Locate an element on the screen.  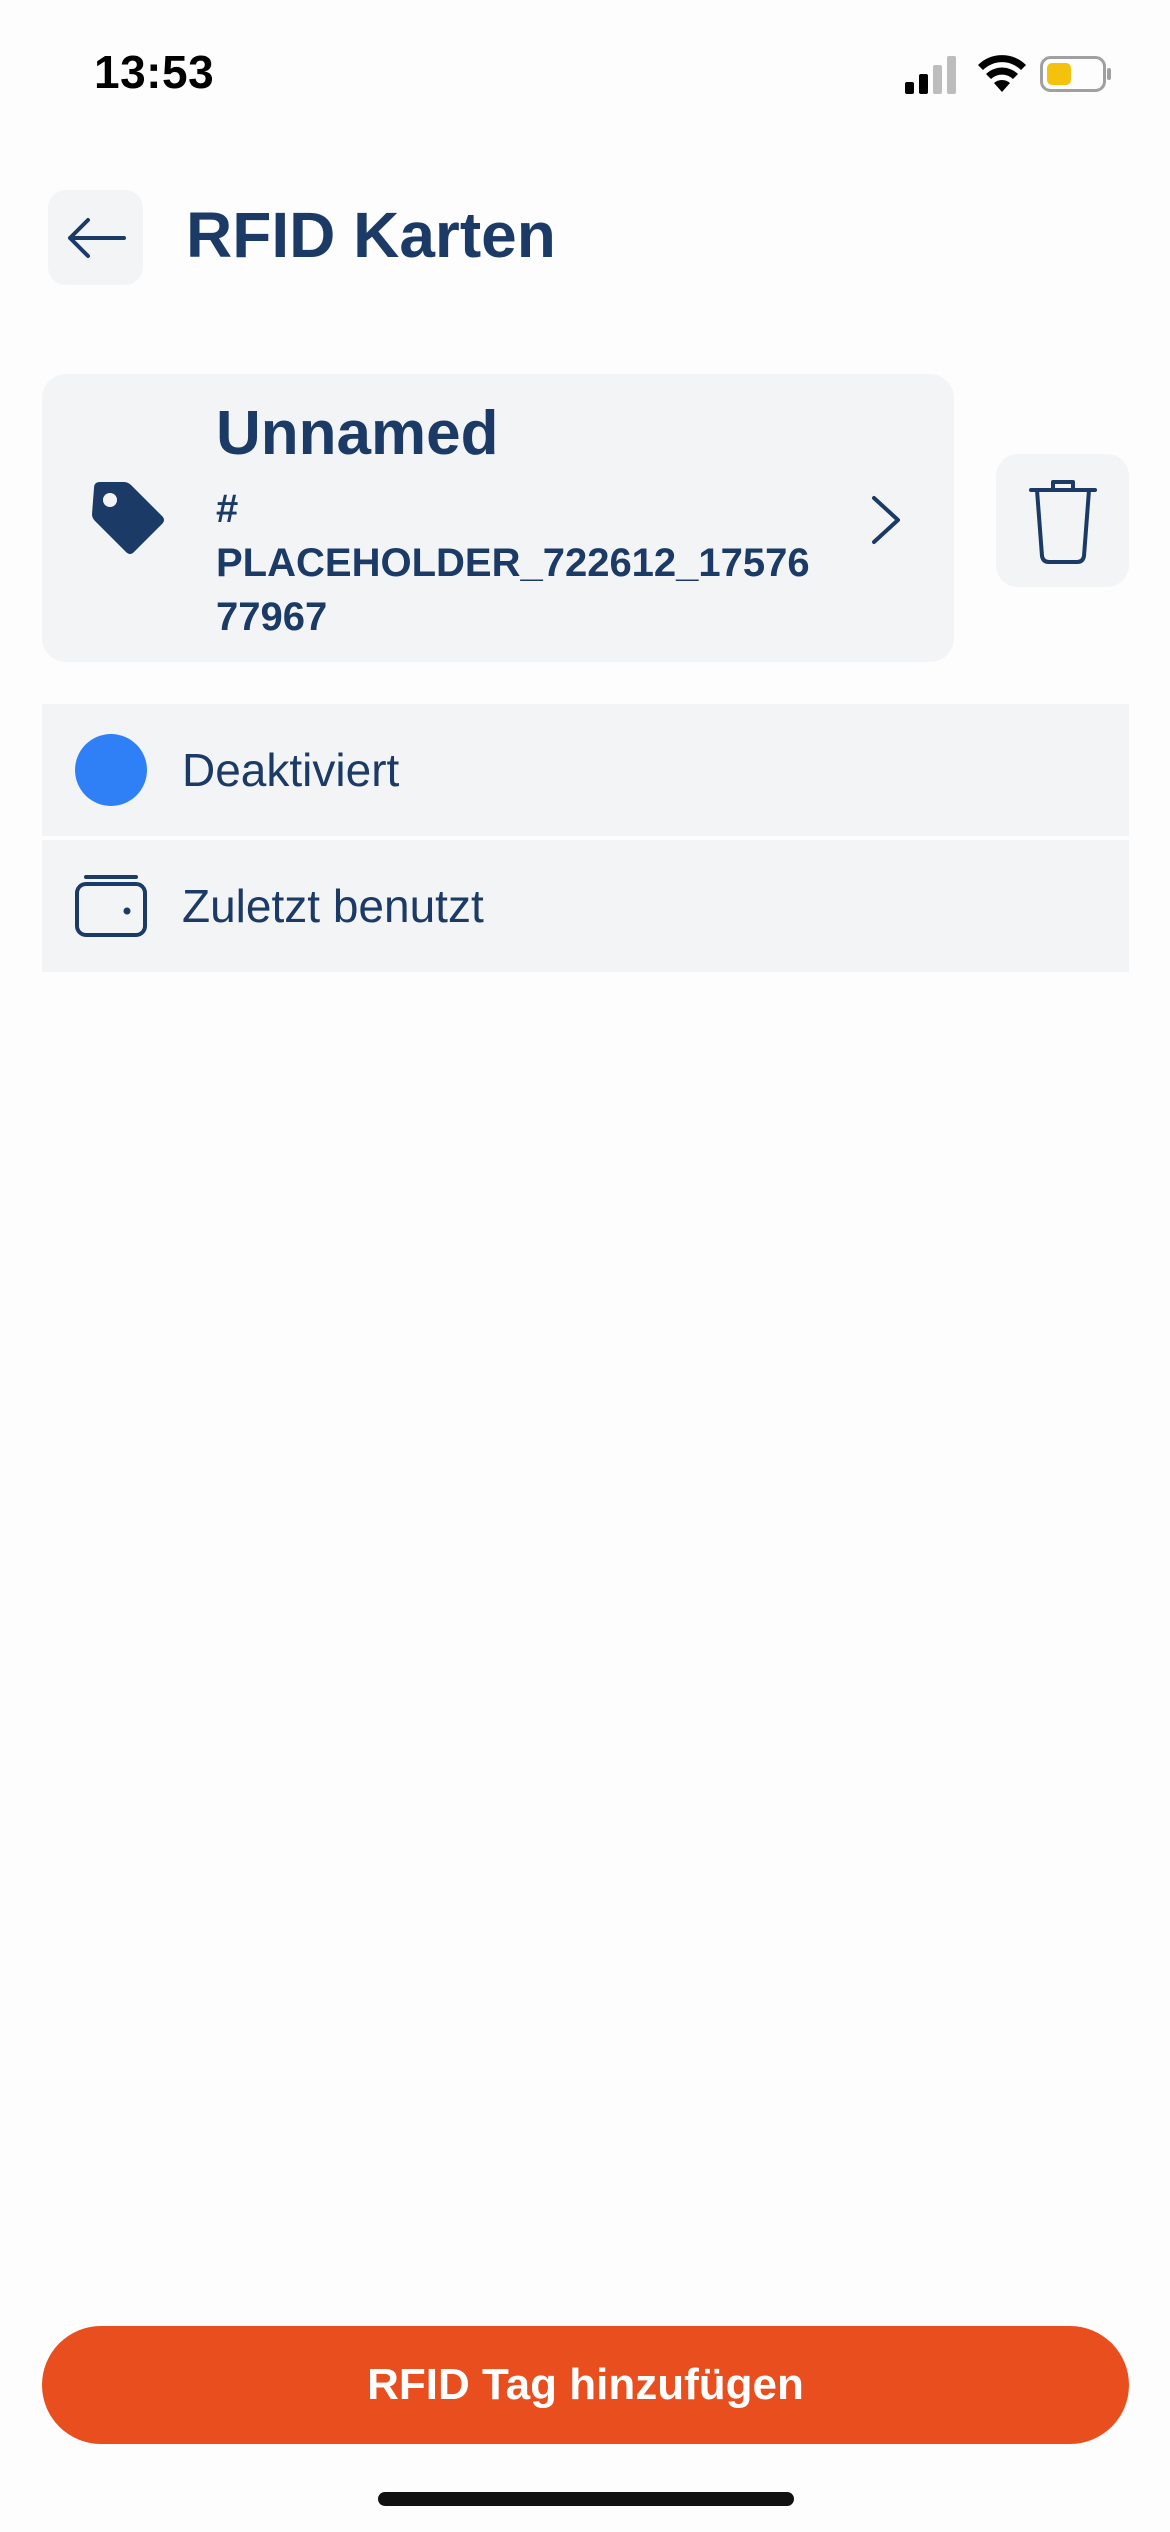
delete-card-button is located at coordinates (1062, 520).